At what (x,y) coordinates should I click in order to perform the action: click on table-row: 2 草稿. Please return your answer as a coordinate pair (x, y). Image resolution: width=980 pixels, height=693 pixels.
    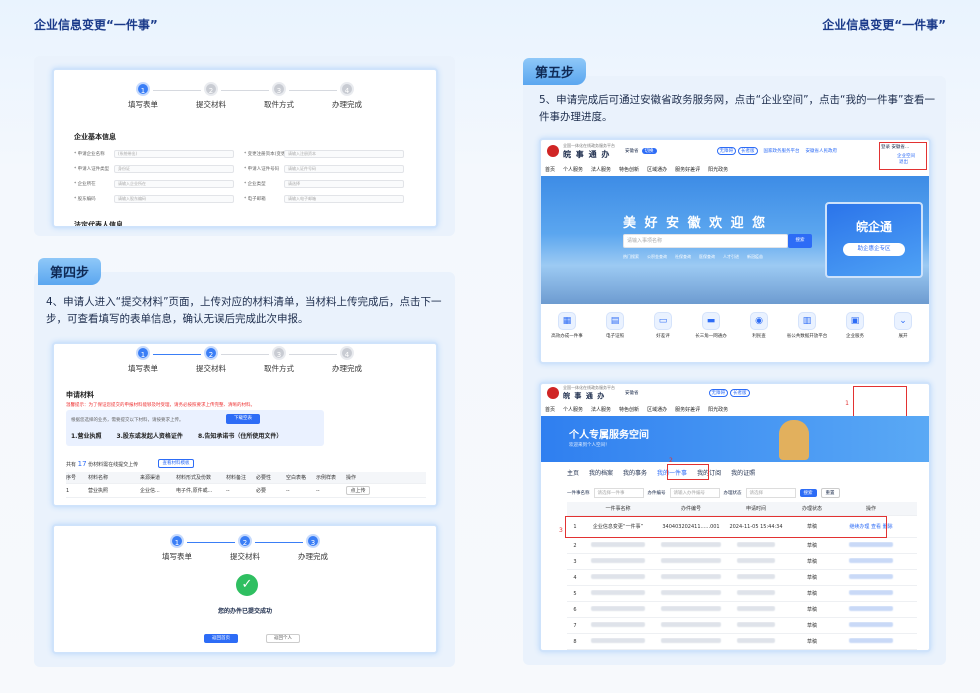
    Looking at the image, I should click on (742, 546).